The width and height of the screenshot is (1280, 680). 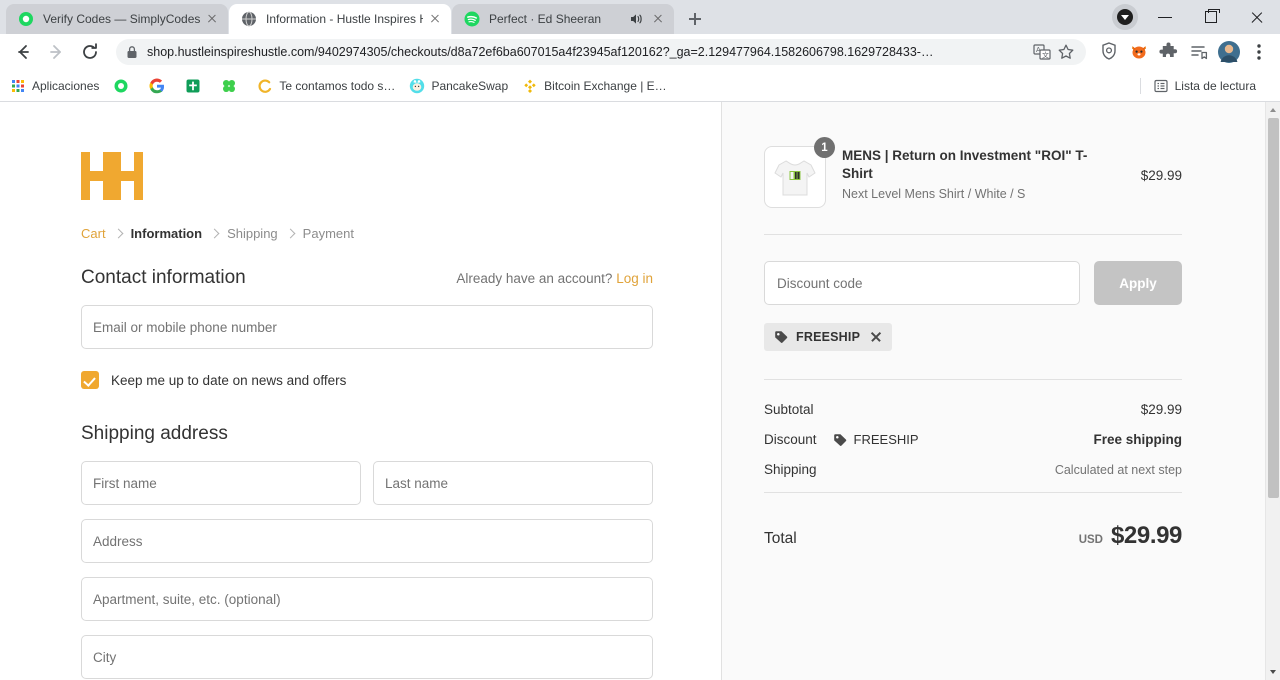 What do you see at coordinates (1229, 52) in the screenshot?
I see `profile-avatar-icon` at bounding box center [1229, 52].